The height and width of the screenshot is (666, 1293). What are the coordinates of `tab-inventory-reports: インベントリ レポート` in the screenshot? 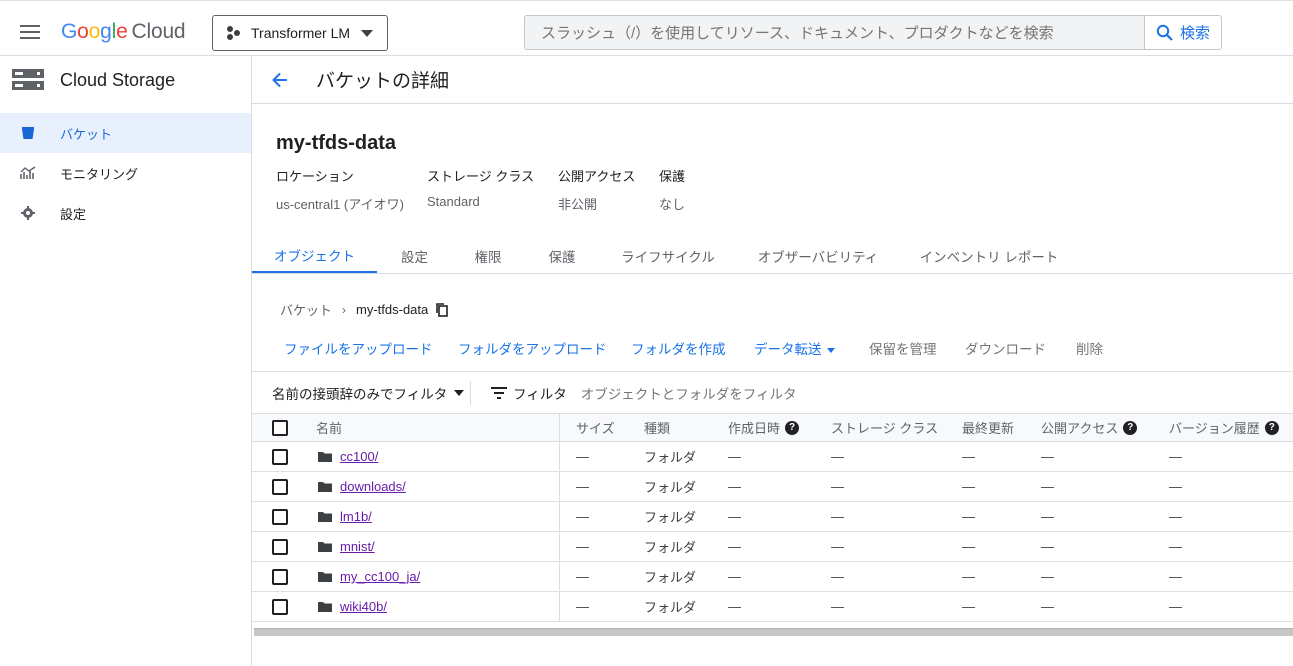 It's located at (989, 255).